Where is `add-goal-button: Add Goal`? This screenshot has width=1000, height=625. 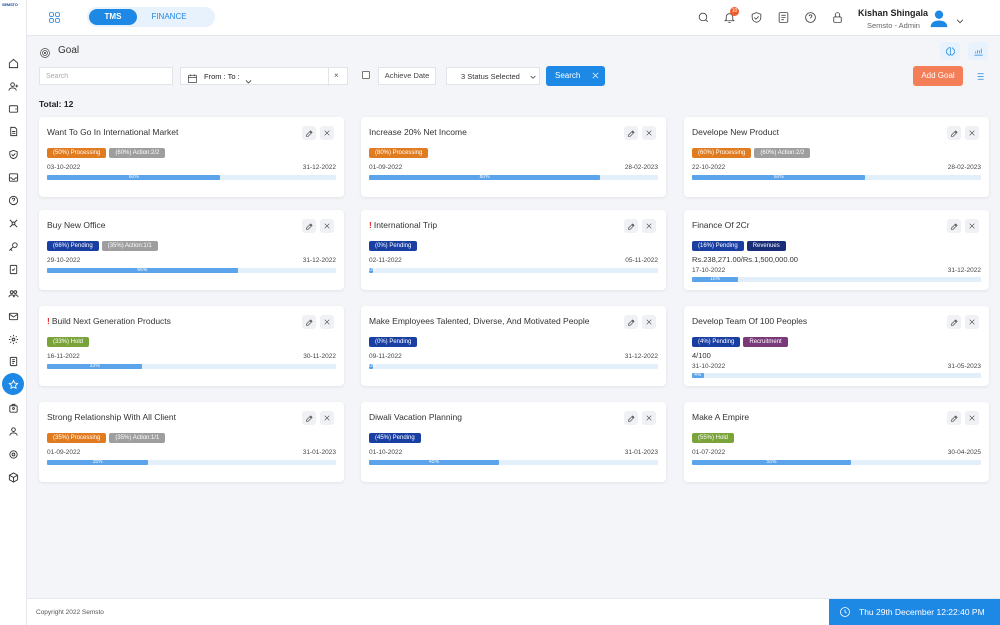
add-goal-button: Add Goal is located at coordinates (938, 76).